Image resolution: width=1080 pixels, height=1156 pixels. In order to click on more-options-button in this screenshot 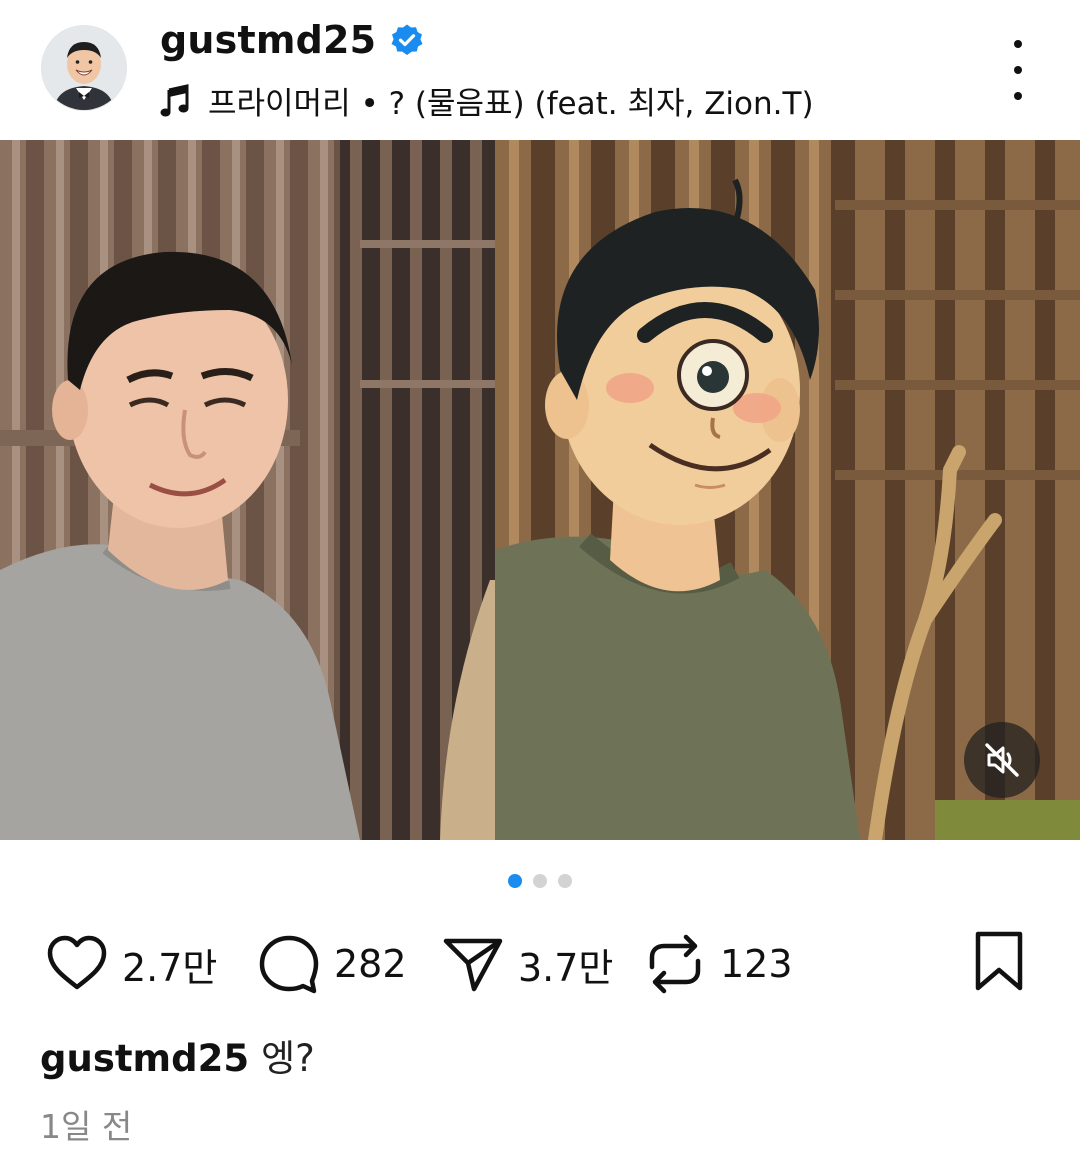, I will do `click(1018, 70)`.